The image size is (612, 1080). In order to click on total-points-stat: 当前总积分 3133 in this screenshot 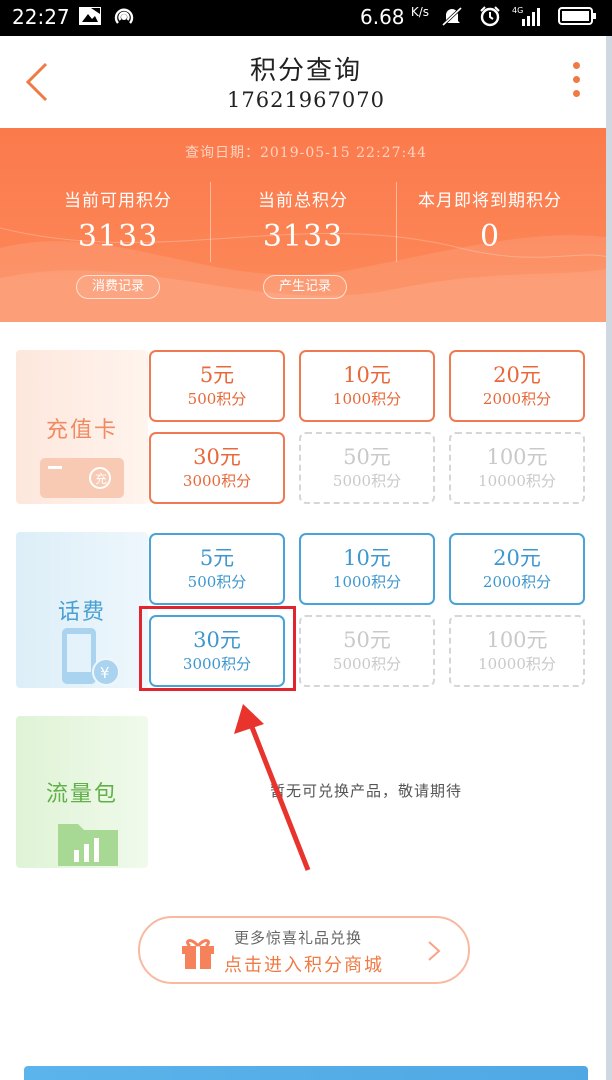, I will do `click(303, 220)`.